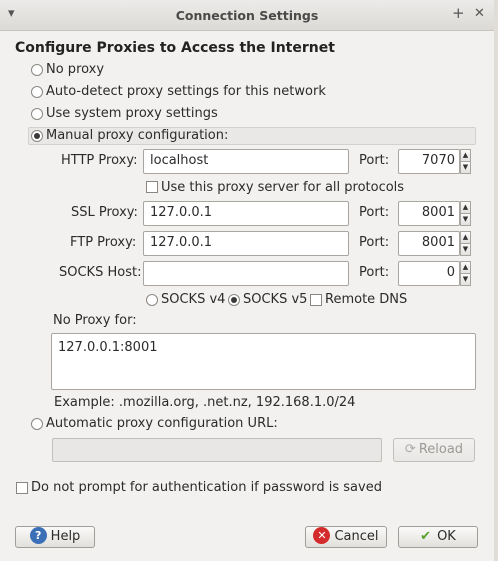 This screenshot has width=498, height=561. Describe the element at coordinates (322, 535) in the screenshot. I see `cancel-icon: ✕` at that location.